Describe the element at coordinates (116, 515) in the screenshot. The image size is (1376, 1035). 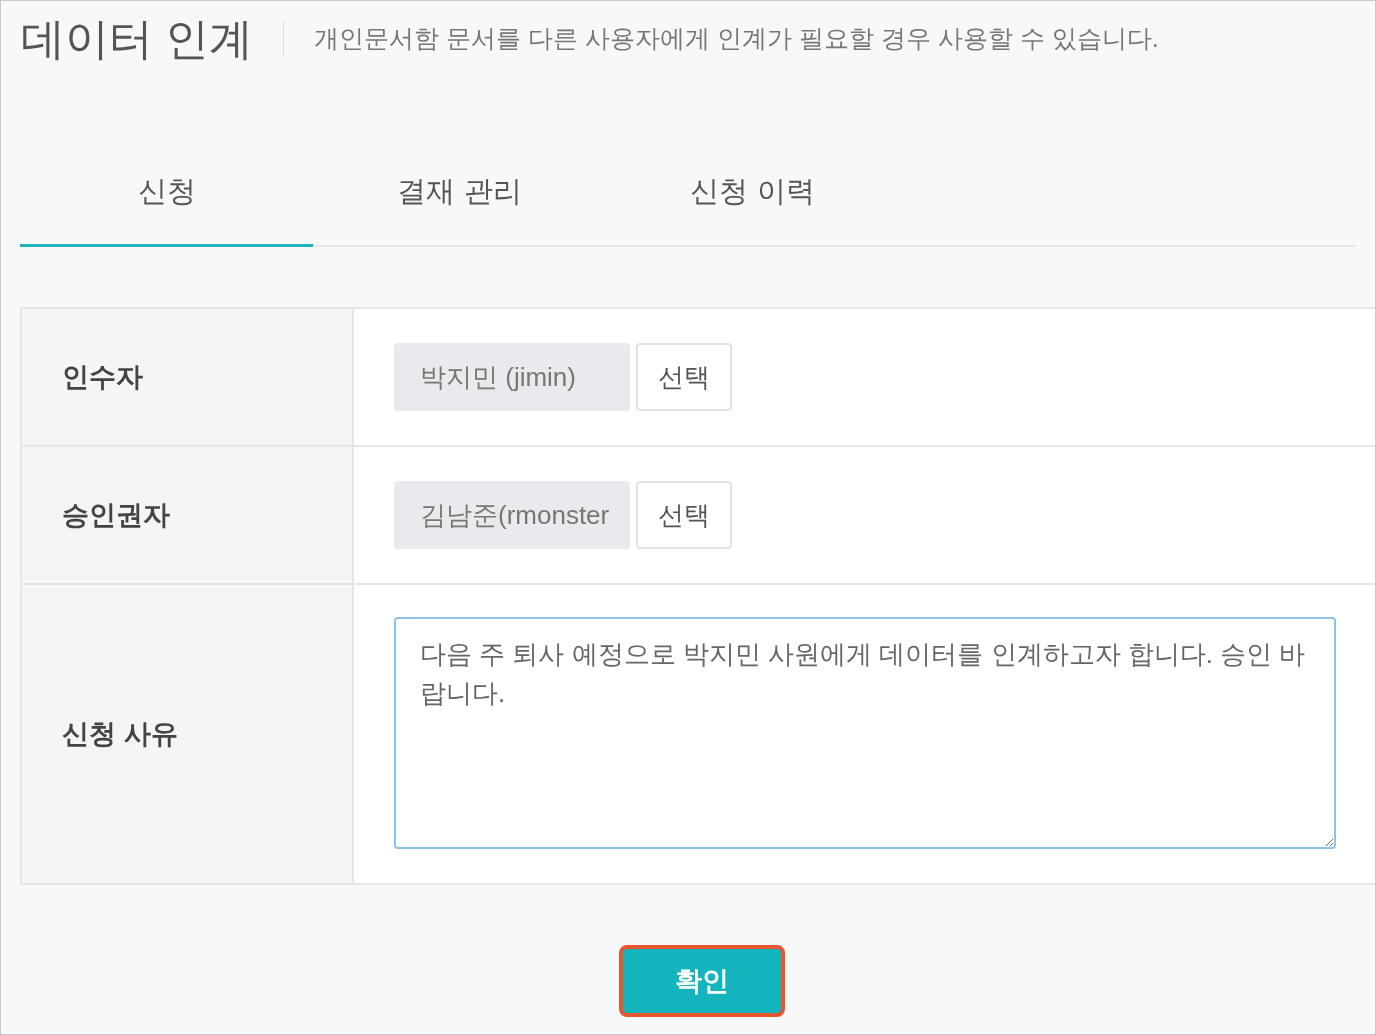
I see `row-label: 승인권자` at that location.